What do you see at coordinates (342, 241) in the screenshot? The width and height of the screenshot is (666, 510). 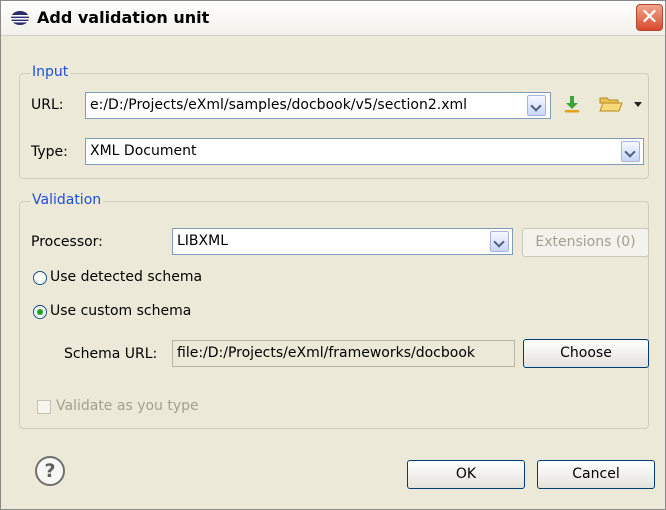 I see `processor-select: LIBXML` at bounding box center [342, 241].